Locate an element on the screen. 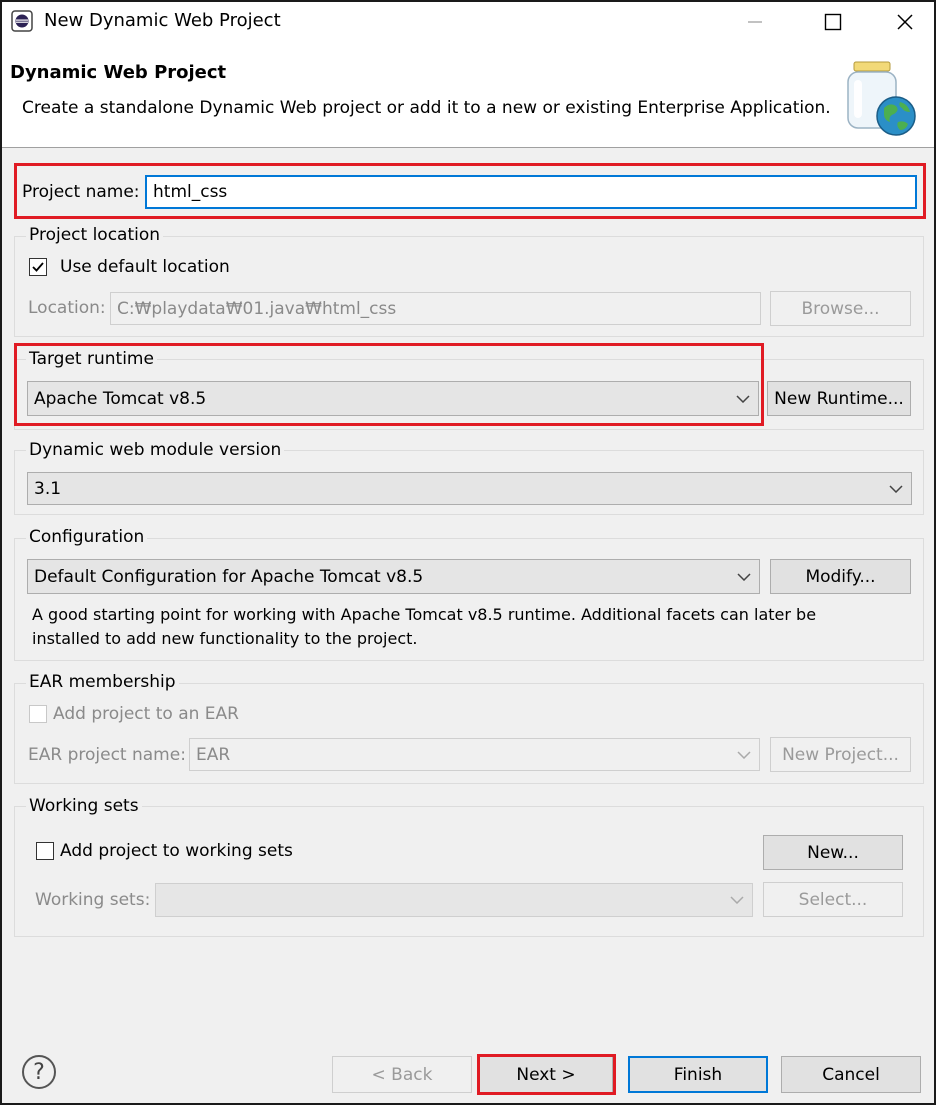  working-sets-label: Working sets: is located at coordinates (93, 900).